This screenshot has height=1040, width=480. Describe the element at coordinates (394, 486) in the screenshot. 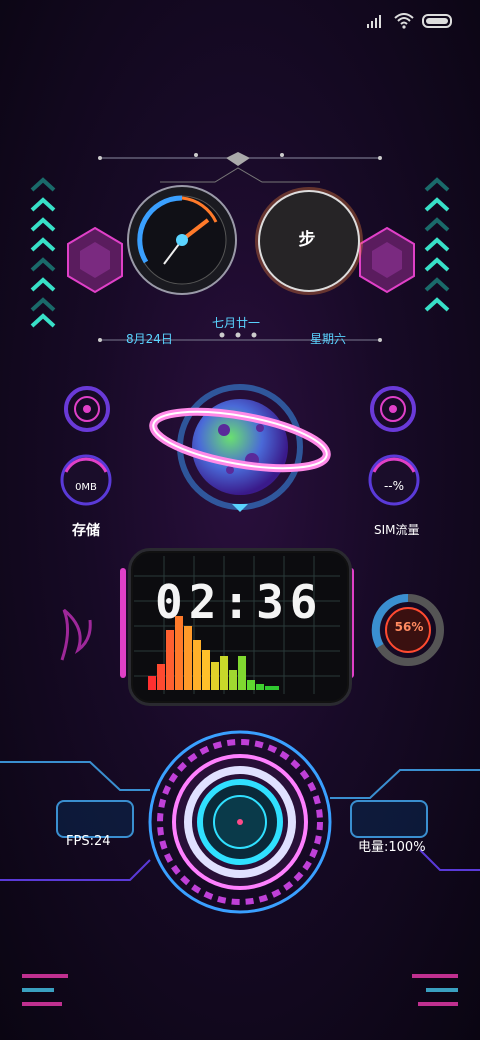

I see `sim-value: --%` at that location.